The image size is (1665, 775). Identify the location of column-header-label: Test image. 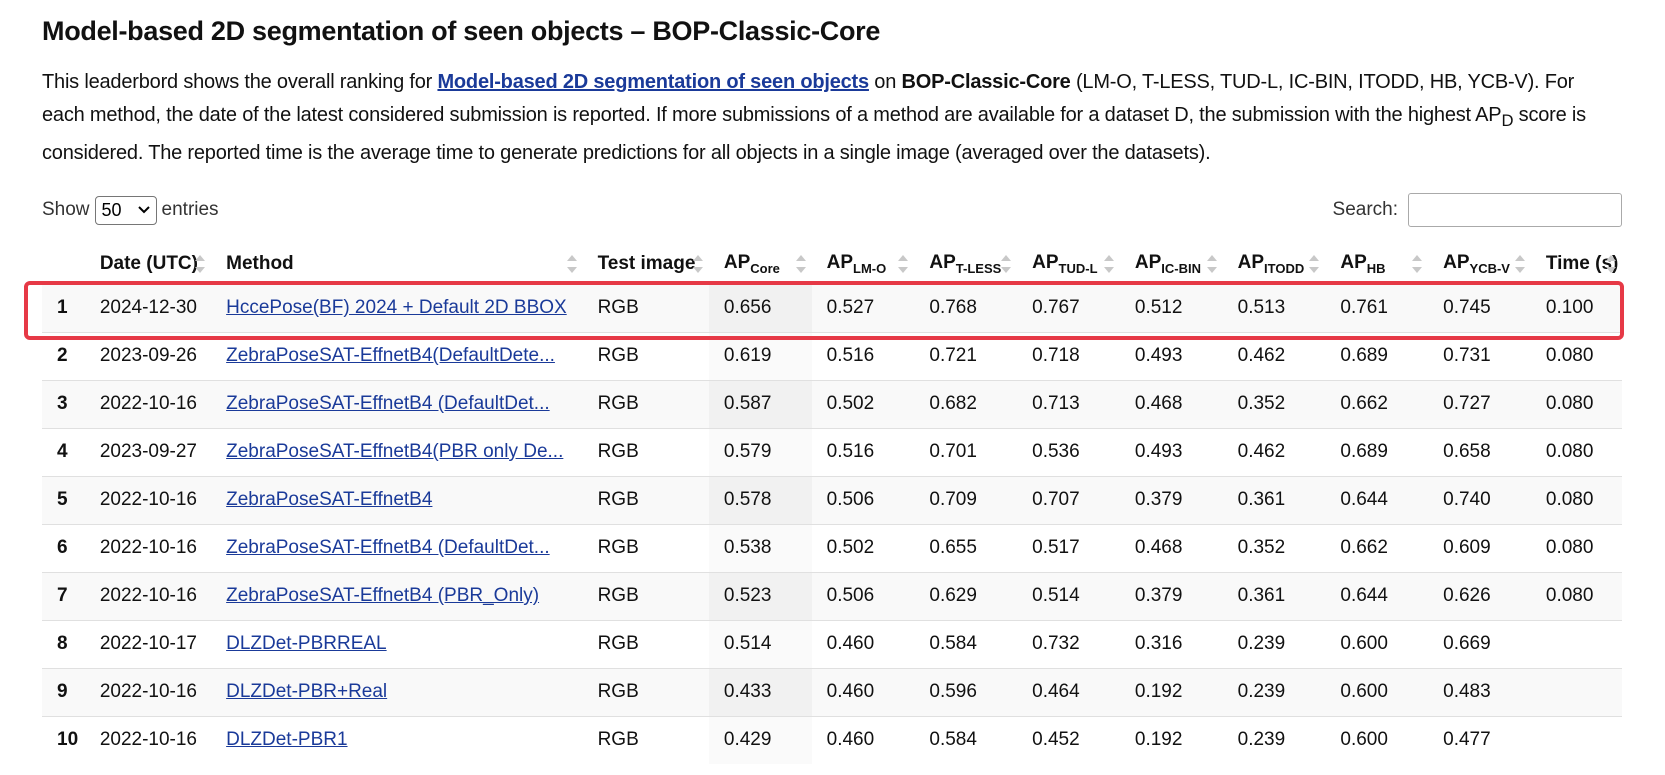
(646, 263).